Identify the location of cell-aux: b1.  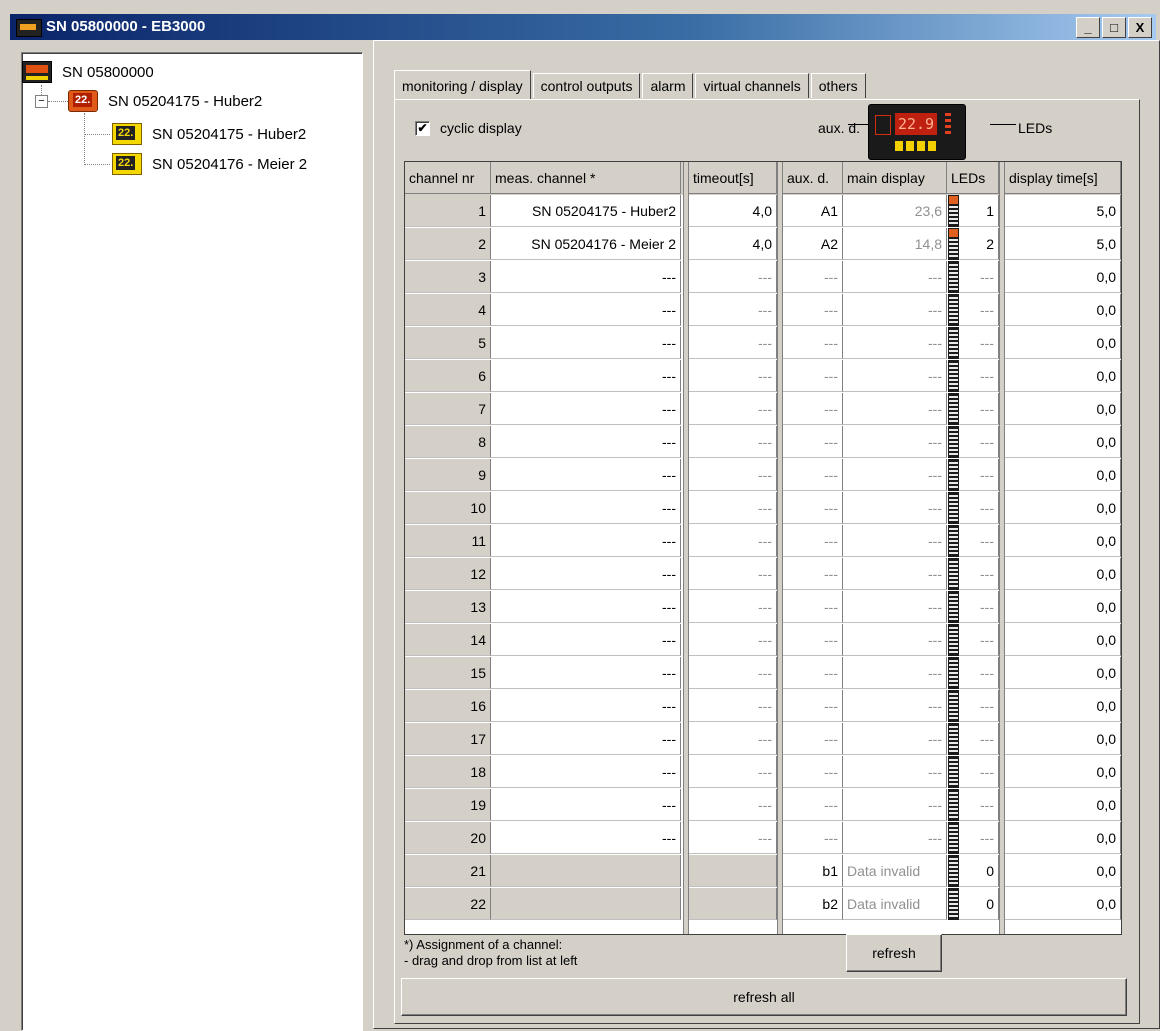
(813, 871).